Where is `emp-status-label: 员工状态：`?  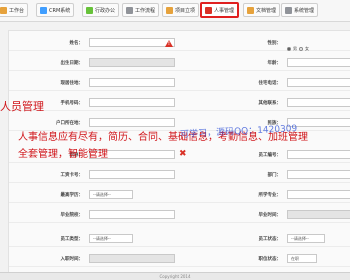
emp-status-label: 员工状态： is located at coordinates (270, 239).